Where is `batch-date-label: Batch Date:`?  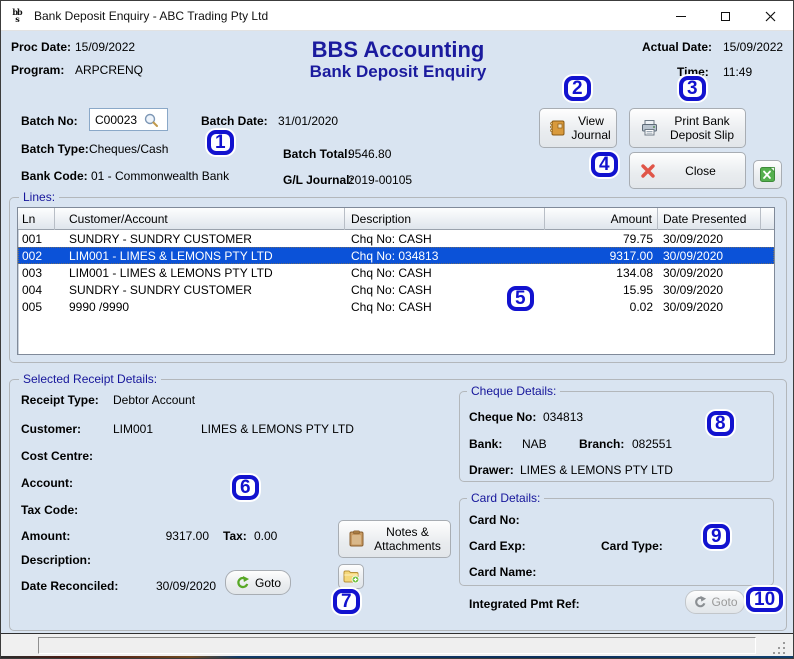
batch-date-label: Batch Date: is located at coordinates (234, 121).